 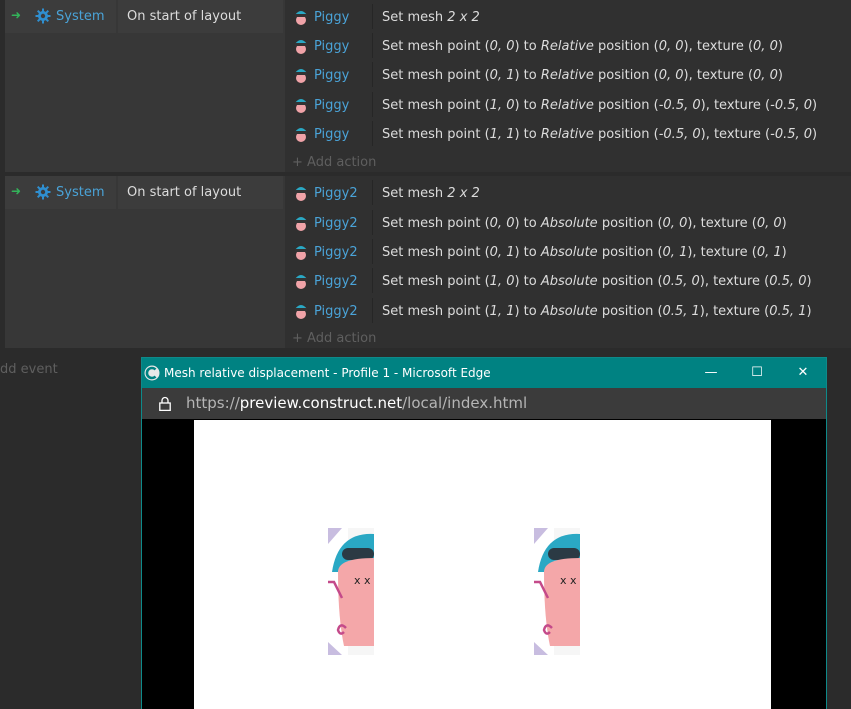 I want to click on action-parameter: -0.5, 0, so click(x=791, y=134).